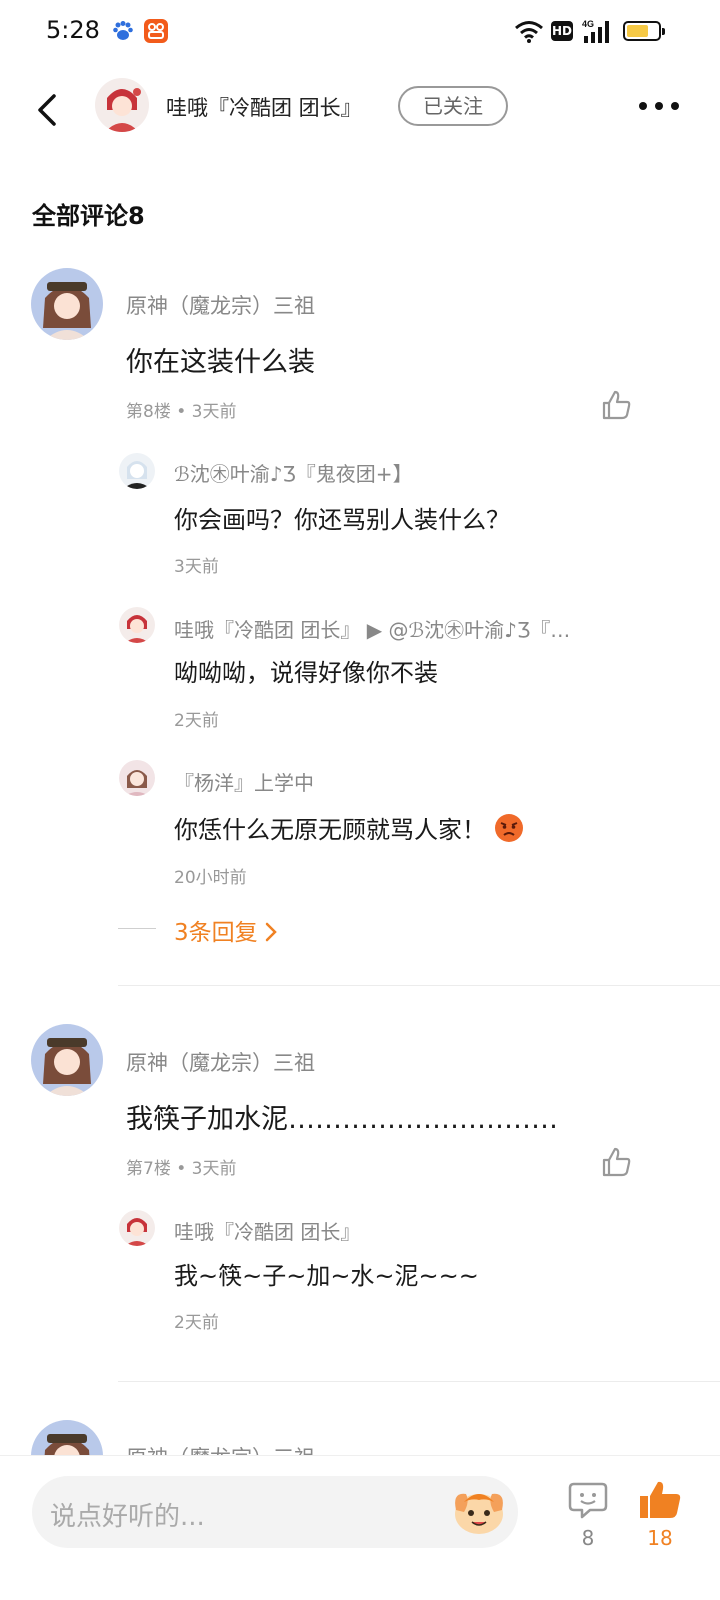 The image size is (720, 1600). I want to click on baidu-app-icon, so click(123, 30).